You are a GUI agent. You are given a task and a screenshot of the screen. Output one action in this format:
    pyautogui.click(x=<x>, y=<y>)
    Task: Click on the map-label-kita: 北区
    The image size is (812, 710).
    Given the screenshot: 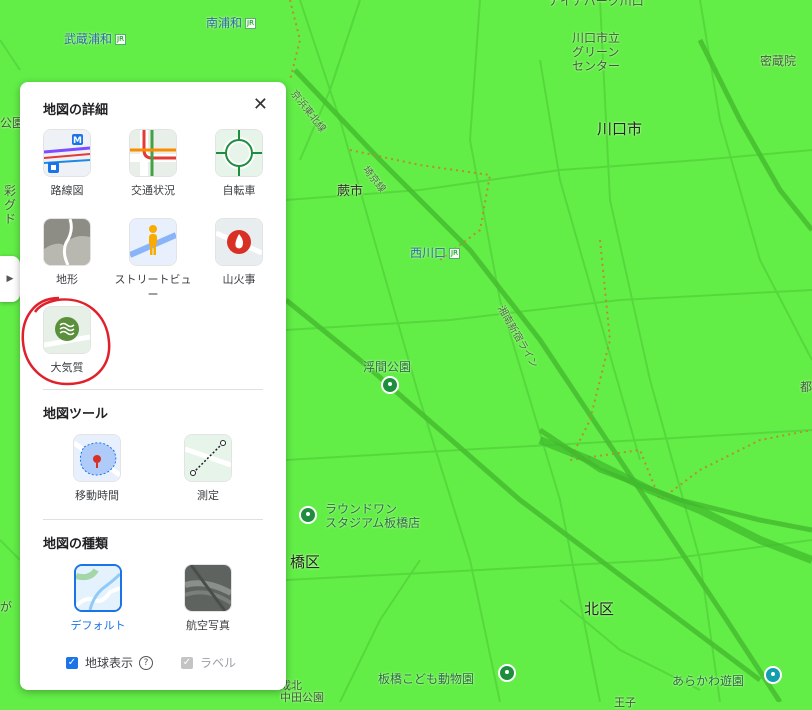 What is the action you would take?
    pyautogui.click(x=599, y=609)
    